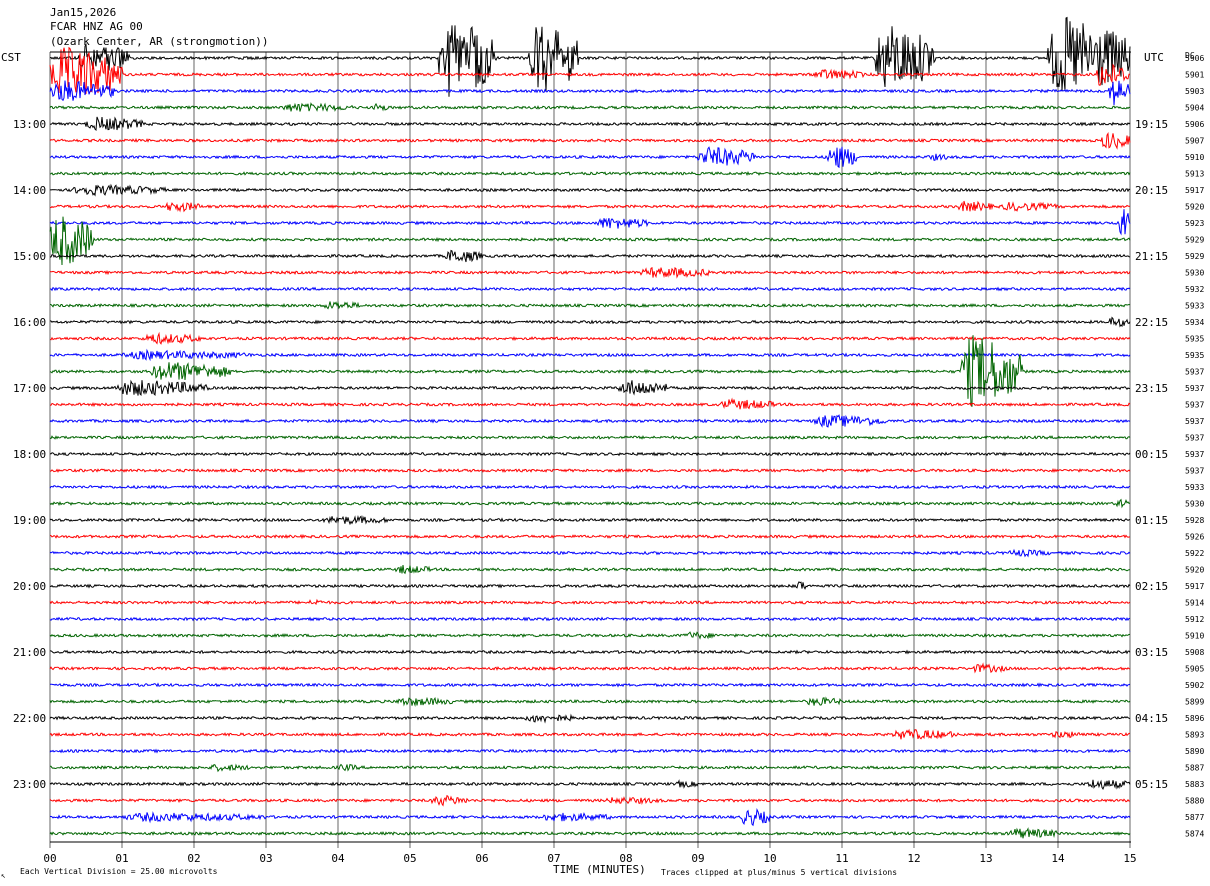 The height and width of the screenshot is (886, 1210). I want to click on dc-value: 5883, so click(1194, 784).